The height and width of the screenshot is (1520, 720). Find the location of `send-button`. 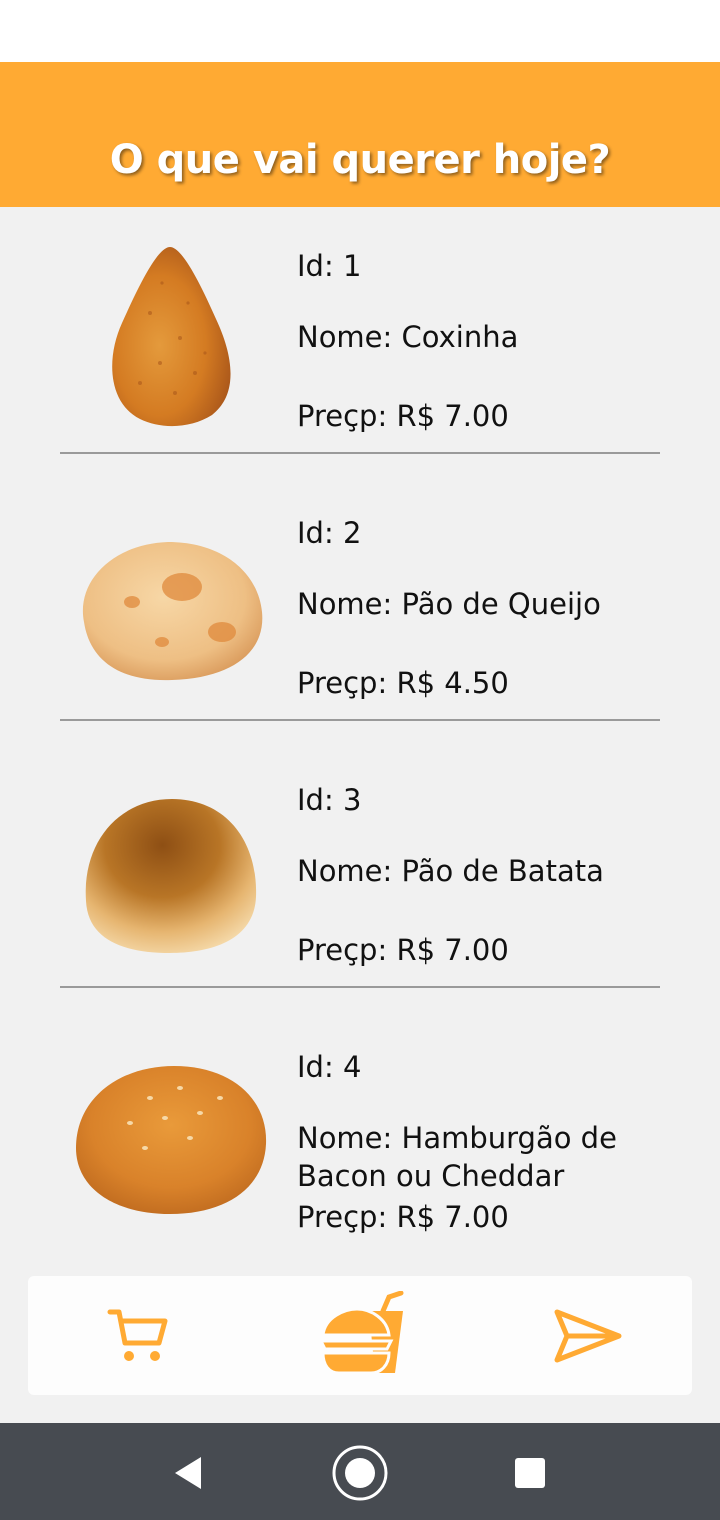

send-button is located at coordinates (588, 1335).